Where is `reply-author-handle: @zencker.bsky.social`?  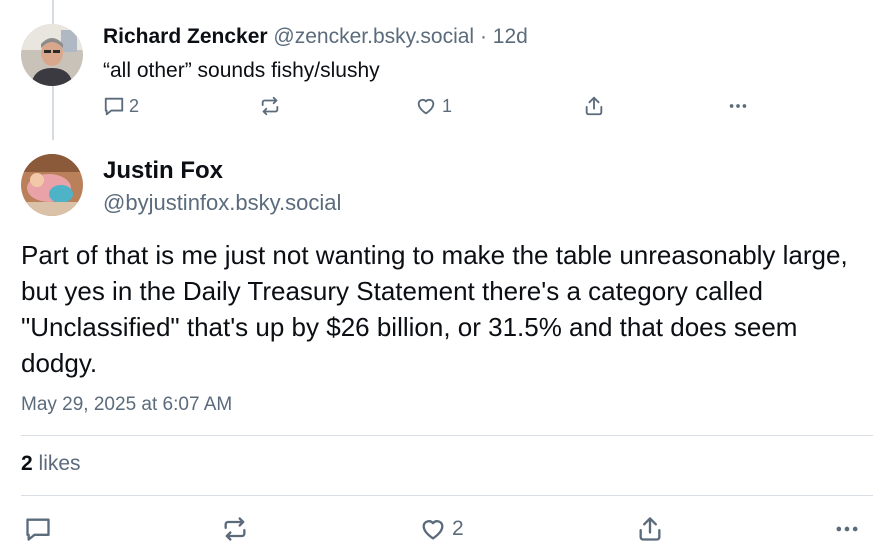 reply-author-handle: @zencker.bsky.social is located at coordinates (373, 36).